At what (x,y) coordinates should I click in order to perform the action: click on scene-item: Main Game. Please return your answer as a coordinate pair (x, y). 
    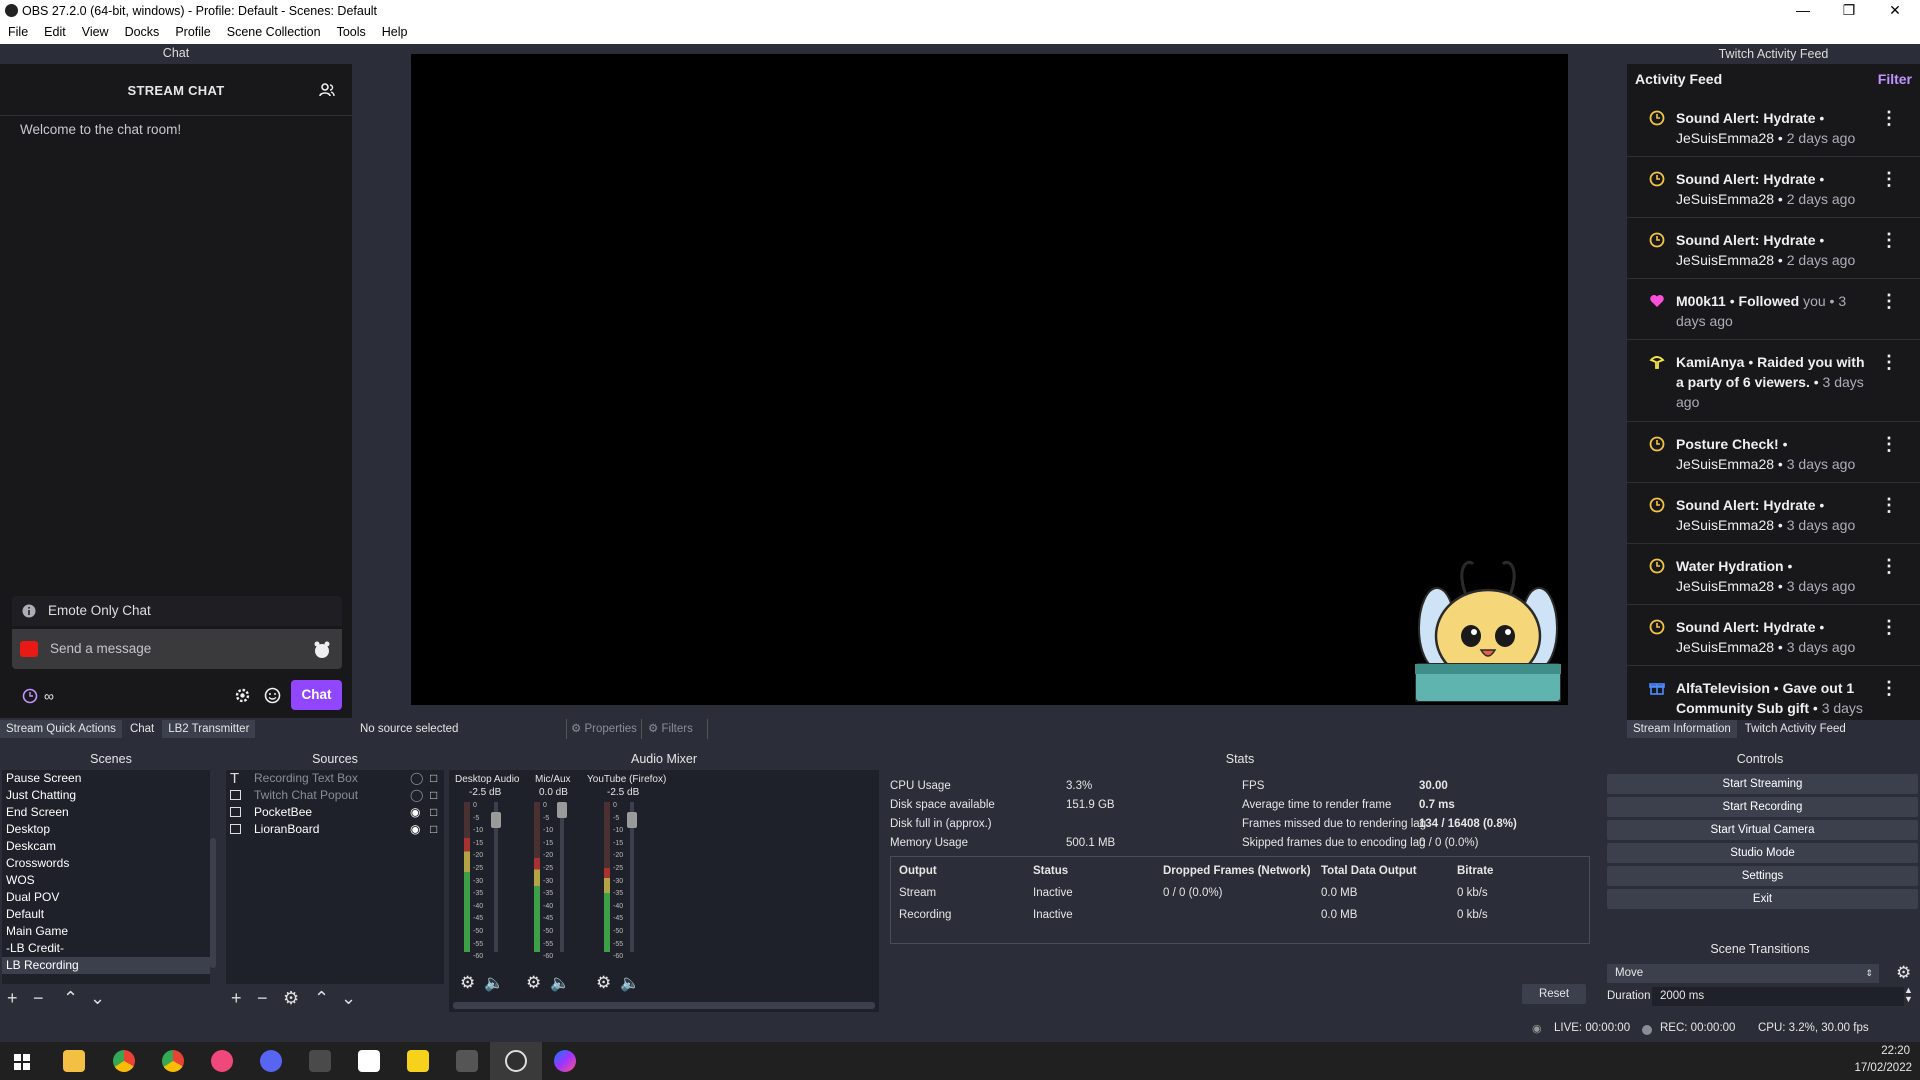
    Looking at the image, I should click on (106, 931).